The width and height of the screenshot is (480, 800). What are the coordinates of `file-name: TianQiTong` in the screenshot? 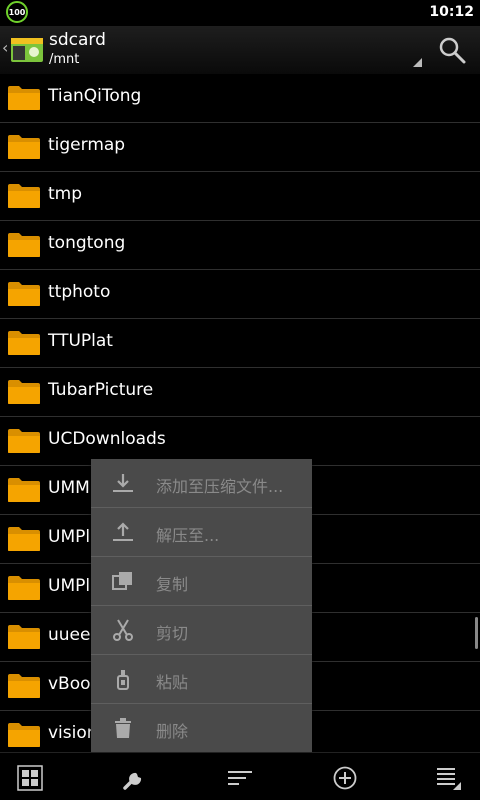 It's located at (95, 96).